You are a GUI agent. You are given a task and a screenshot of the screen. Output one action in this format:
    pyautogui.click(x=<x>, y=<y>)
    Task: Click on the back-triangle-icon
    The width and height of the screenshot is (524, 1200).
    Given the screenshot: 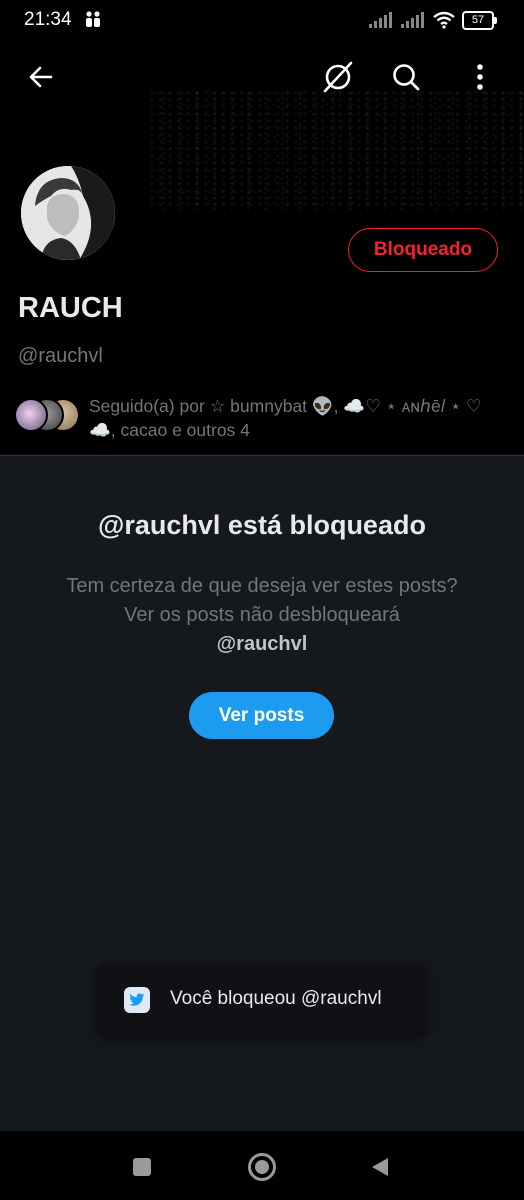 What is the action you would take?
    pyautogui.click(x=380, y=1167)
    